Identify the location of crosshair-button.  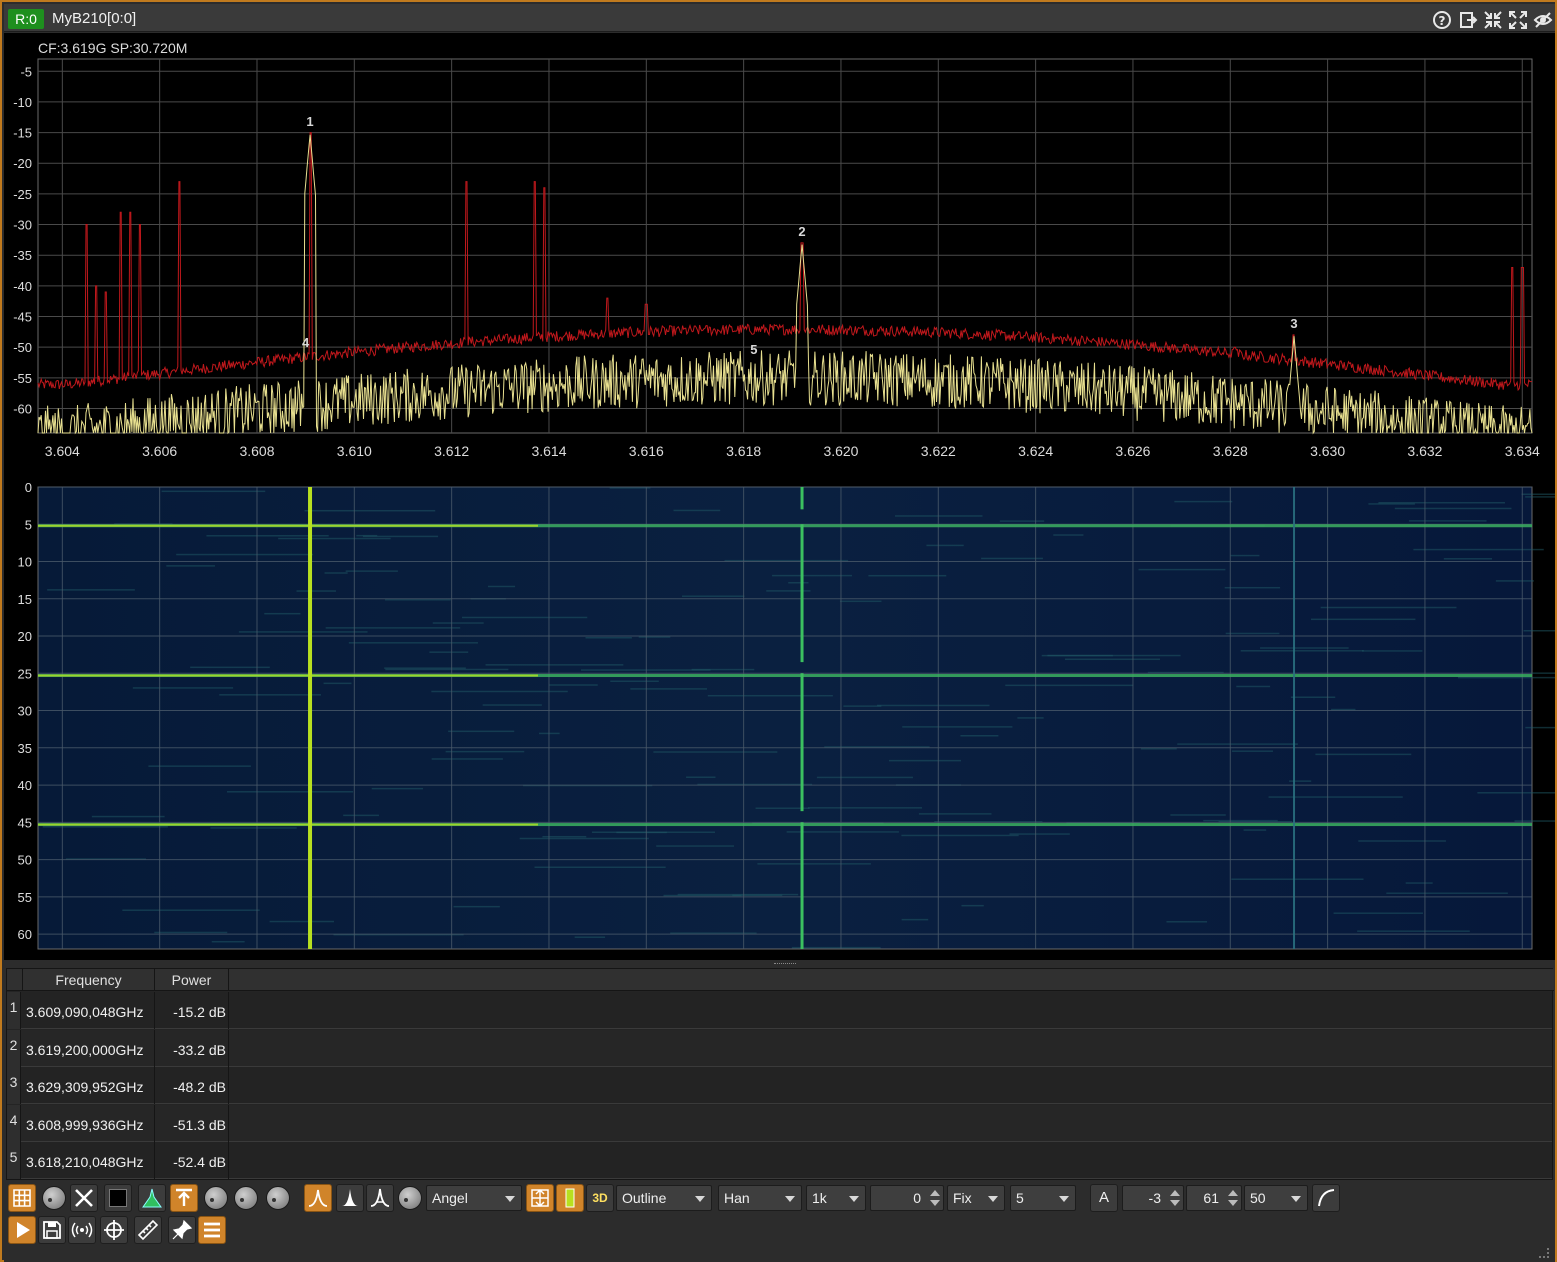
(114, 1230).